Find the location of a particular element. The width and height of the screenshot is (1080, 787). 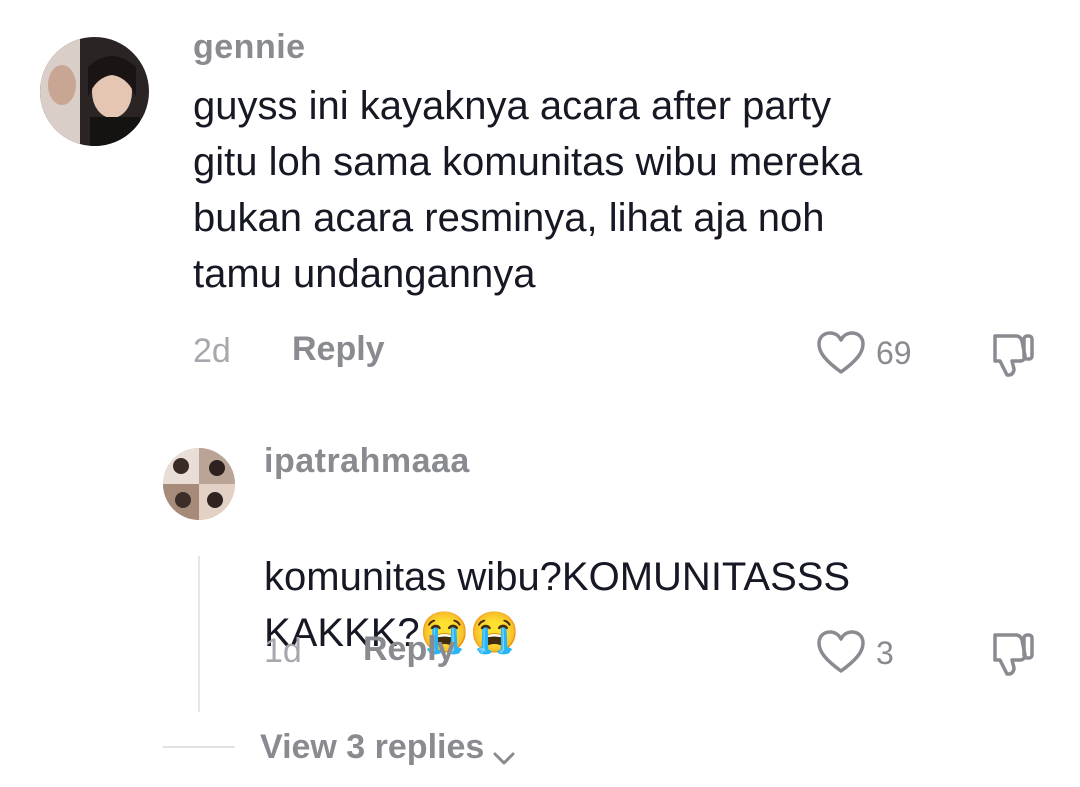

thread-line is located at coordinates (199, 634).